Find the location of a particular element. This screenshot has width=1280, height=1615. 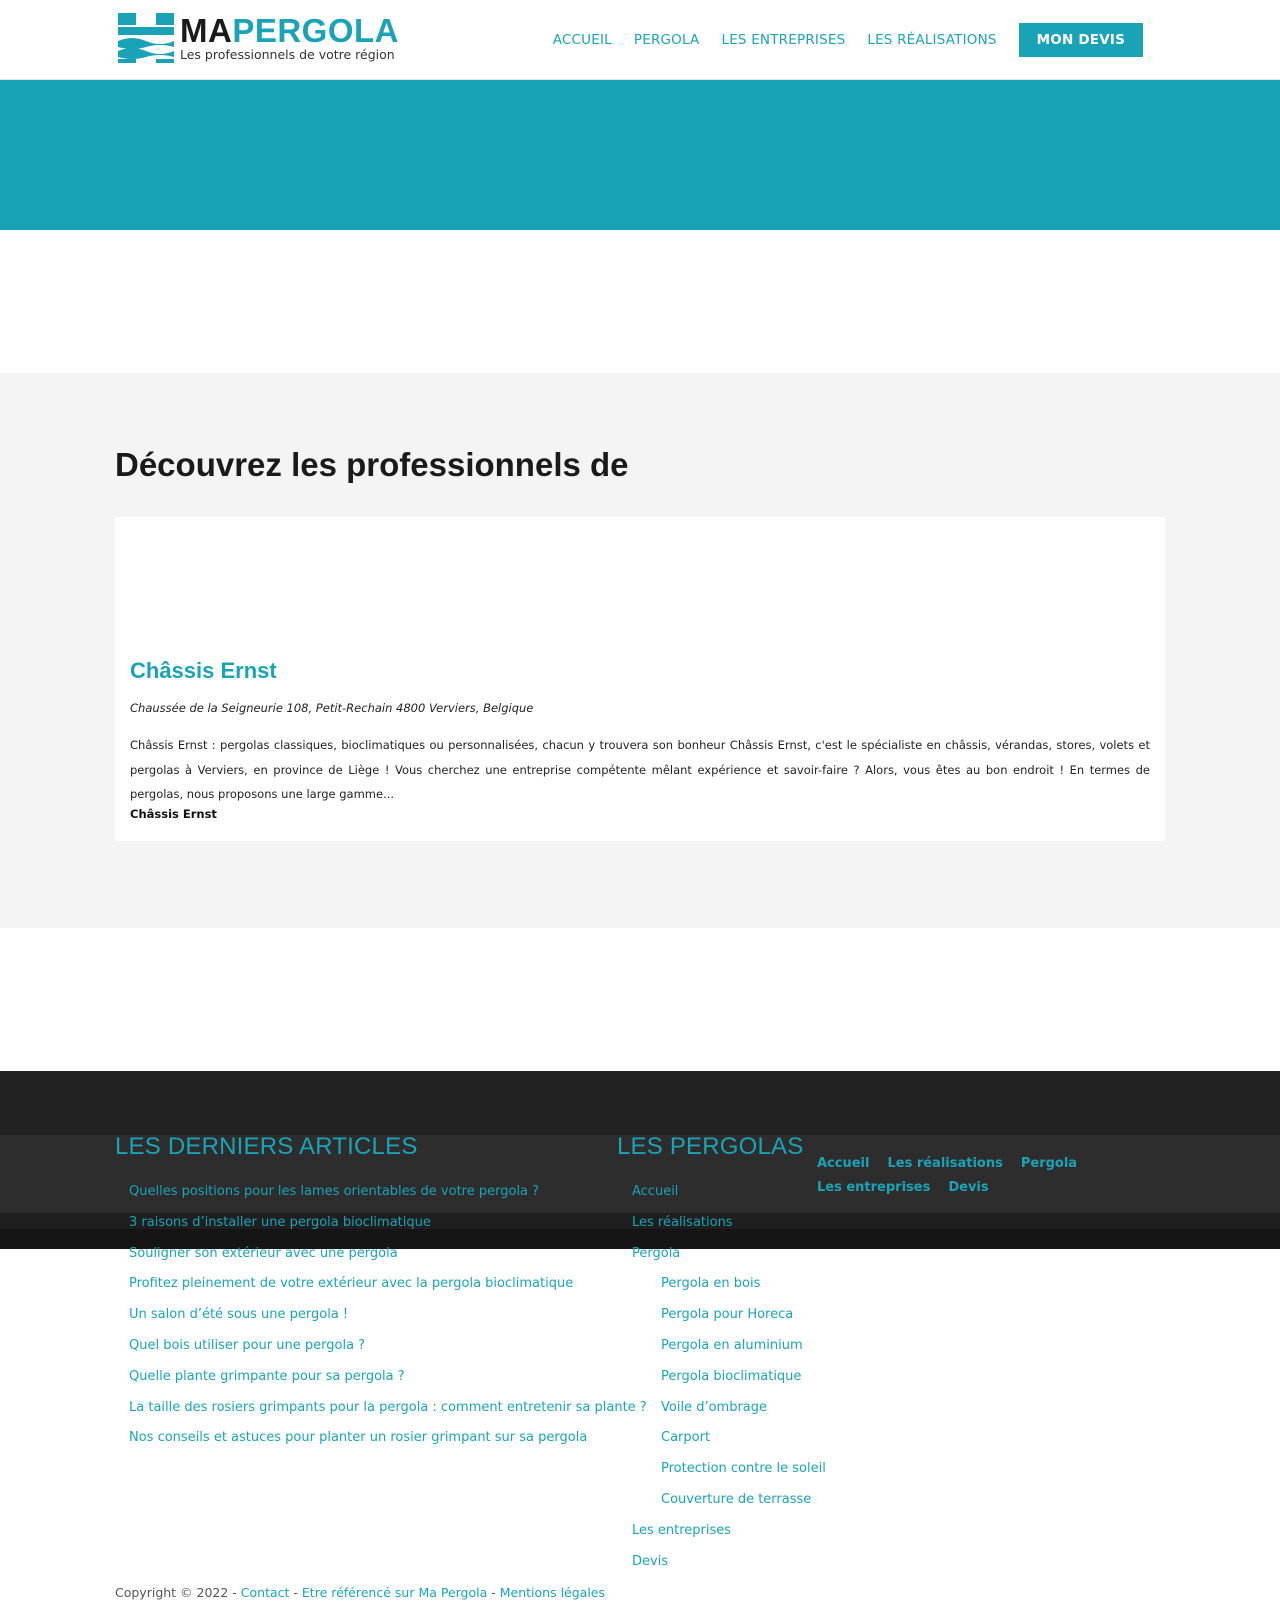

logo-icon is located at coordinates (146, 38).